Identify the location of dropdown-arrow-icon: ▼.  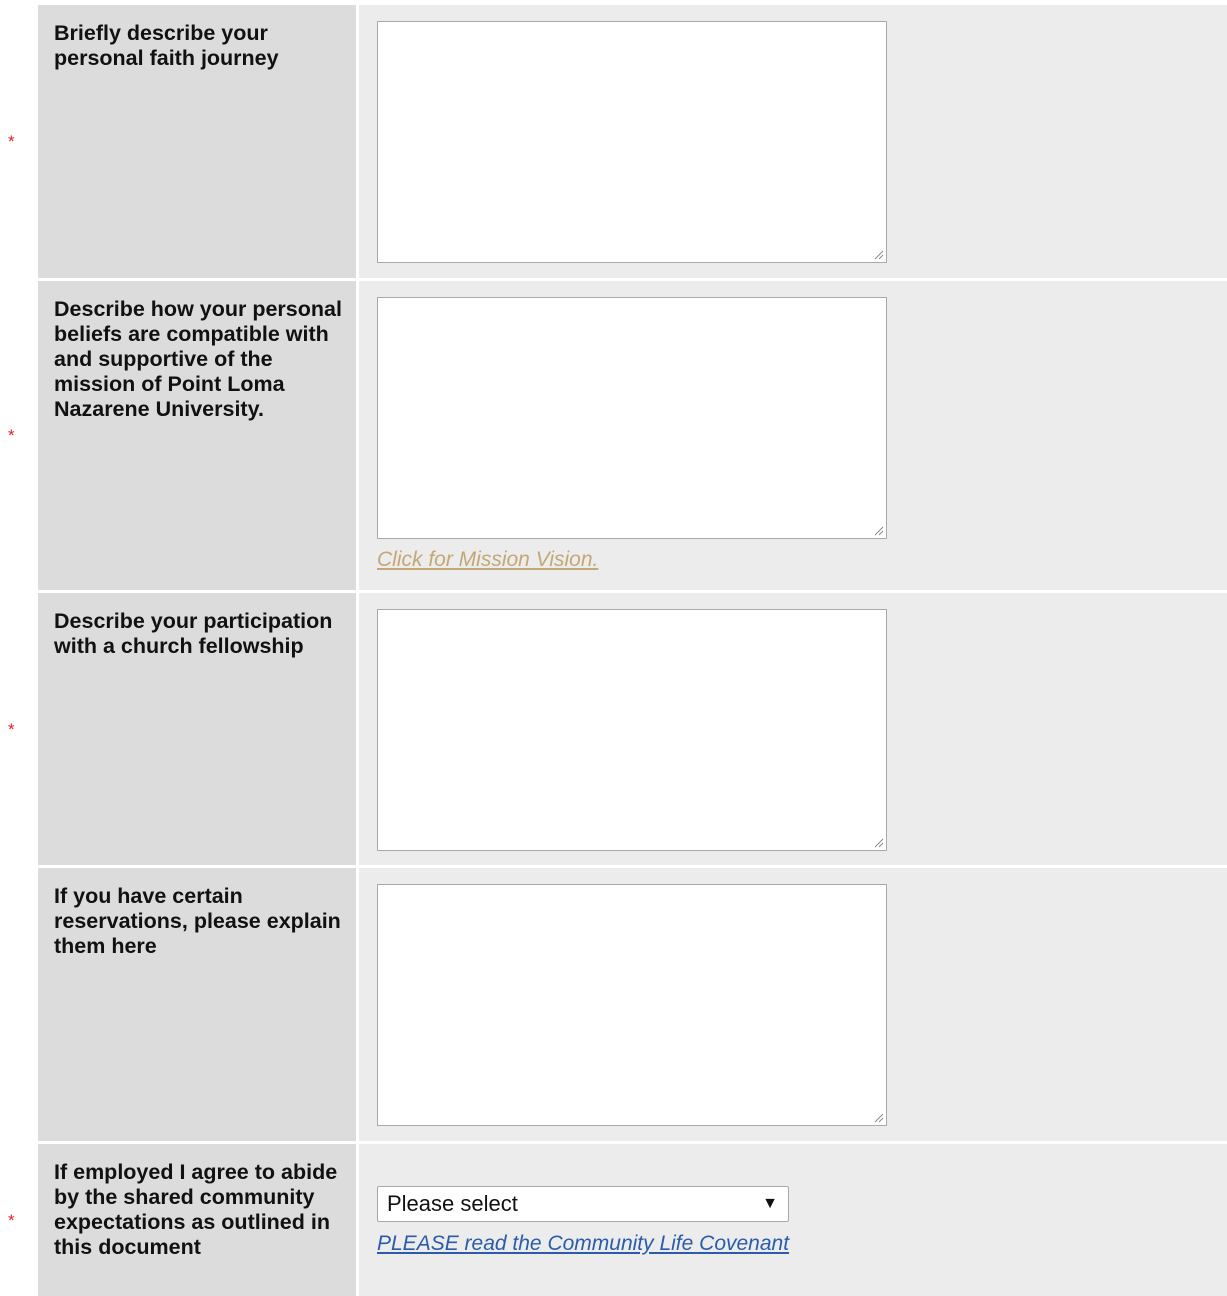
(770, 1203).